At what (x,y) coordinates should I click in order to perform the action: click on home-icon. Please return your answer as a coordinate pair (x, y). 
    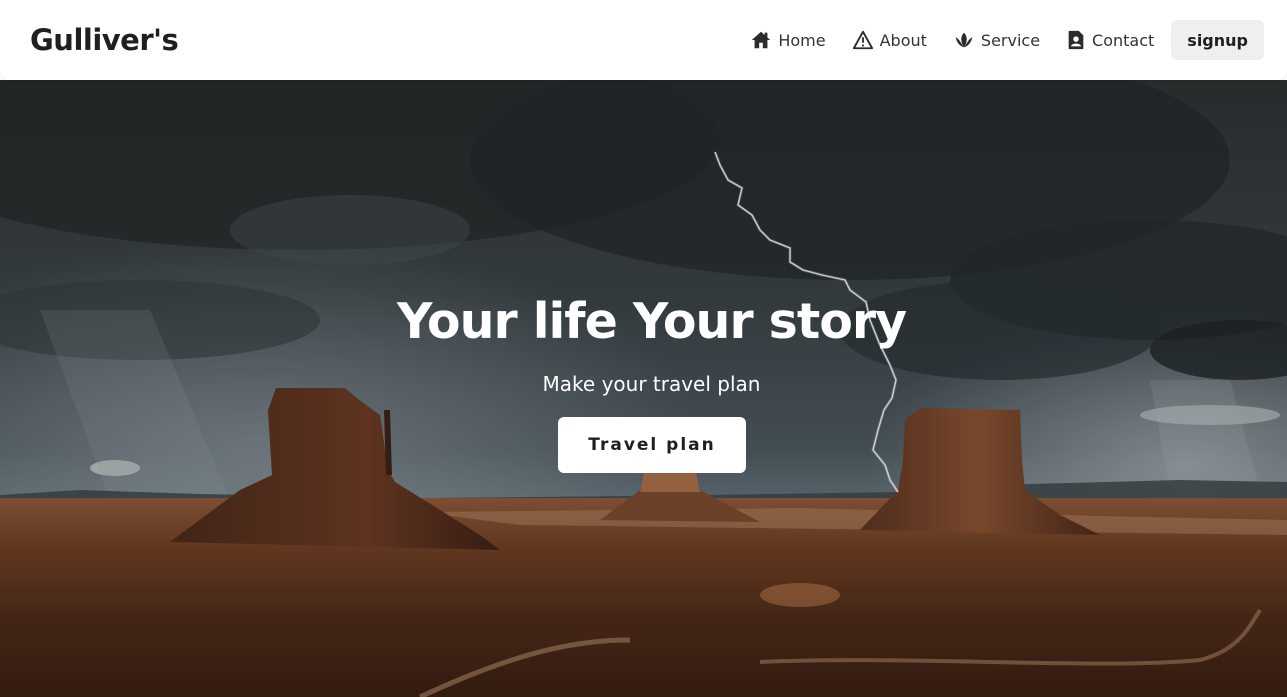
    Looking at the image, I should click on (761, 40).